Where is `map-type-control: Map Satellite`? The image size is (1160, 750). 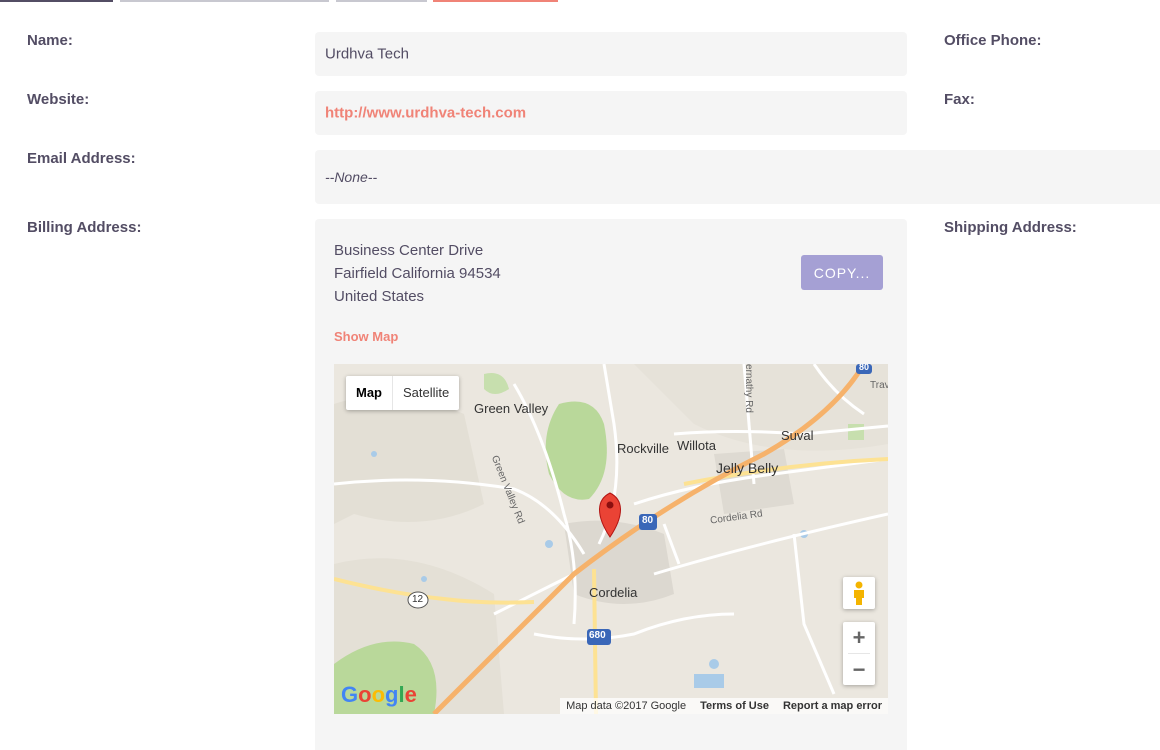
map-type-control: Map Satellite is located at coordinates (403, 393).